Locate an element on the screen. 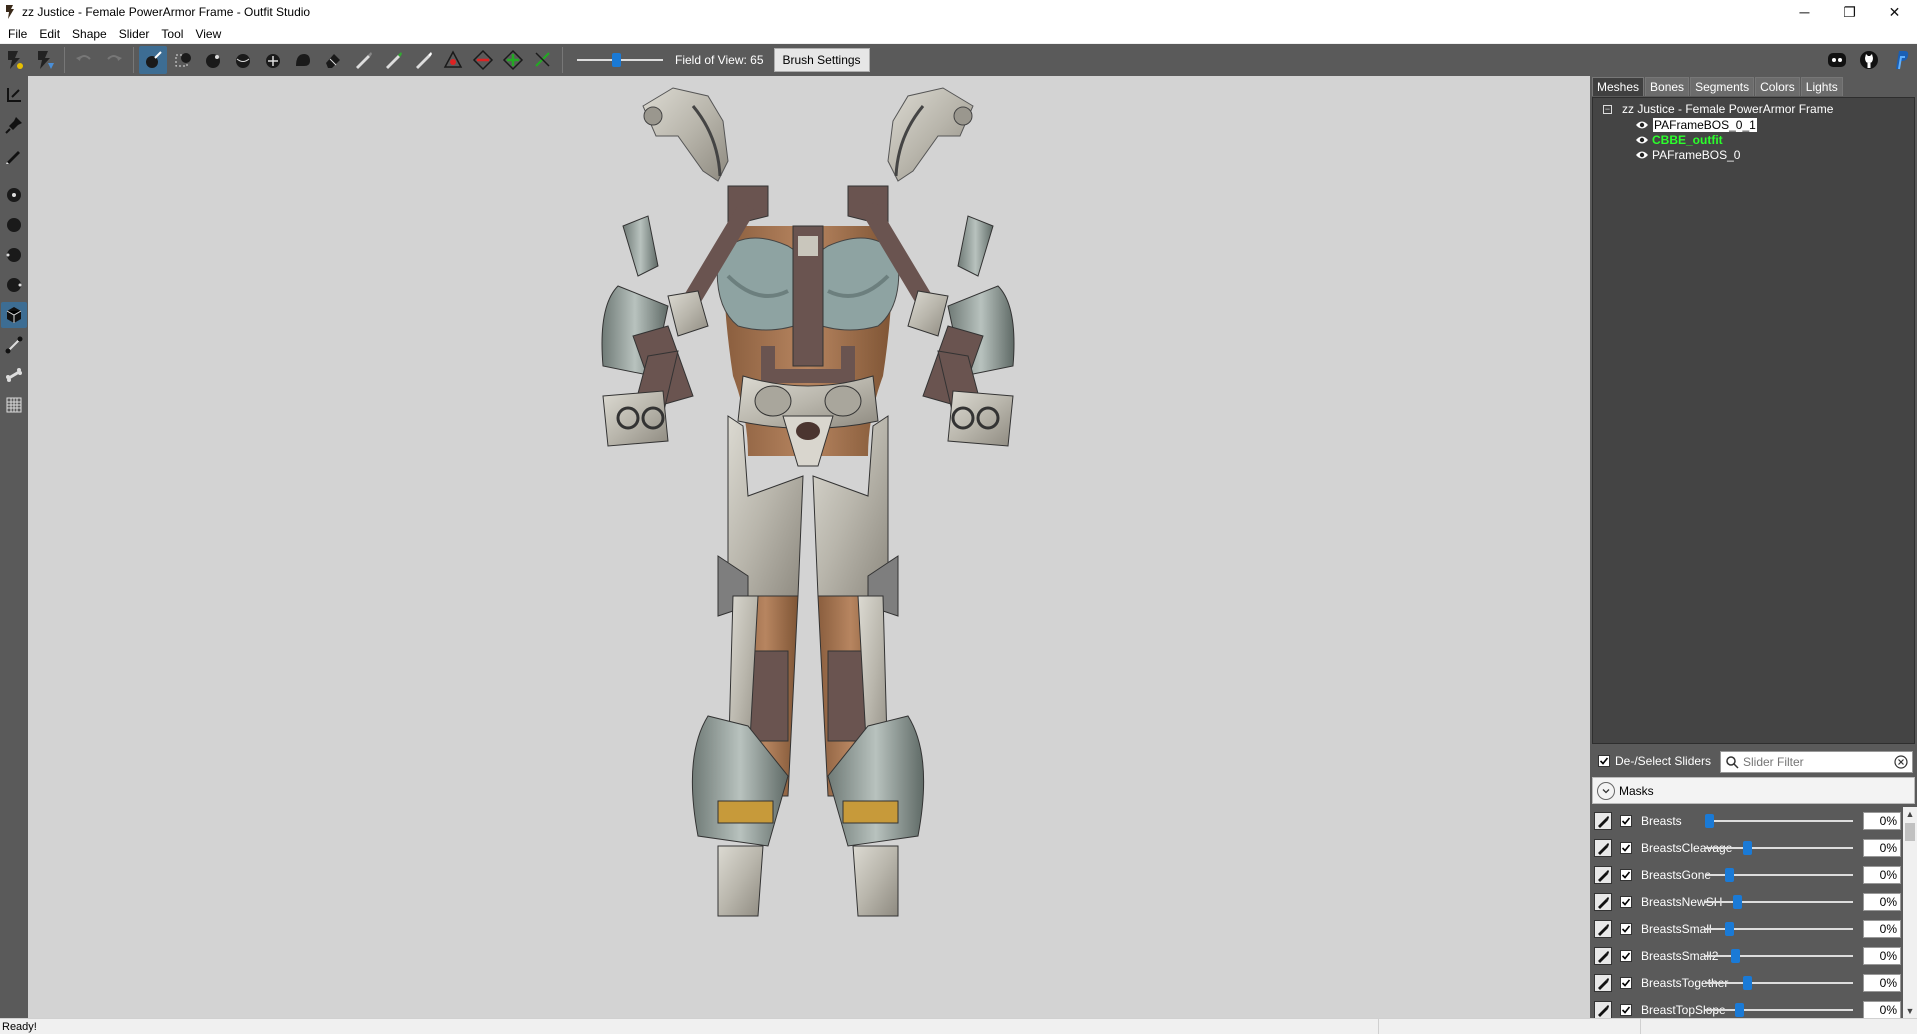 The image size is (1917, 1034). alpha-brush-button is located at coordinates (423, 60).